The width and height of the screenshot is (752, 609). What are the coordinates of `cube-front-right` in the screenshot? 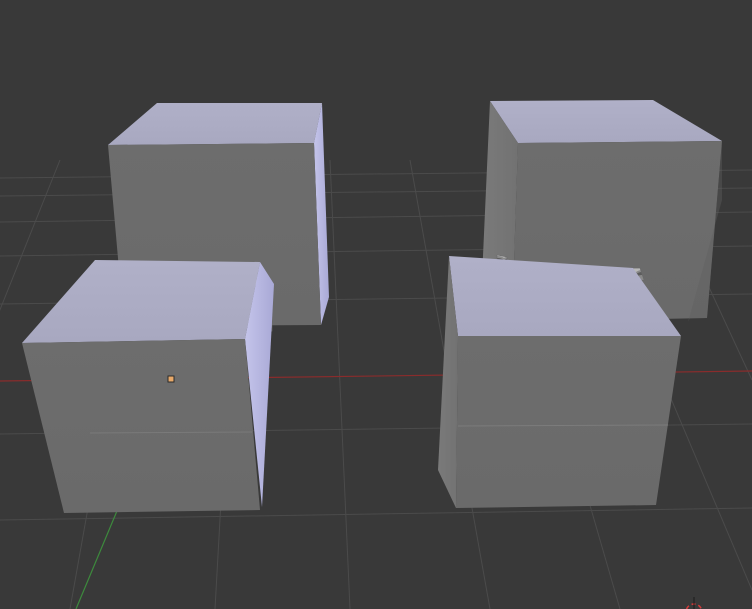 It's located at (559, 382).